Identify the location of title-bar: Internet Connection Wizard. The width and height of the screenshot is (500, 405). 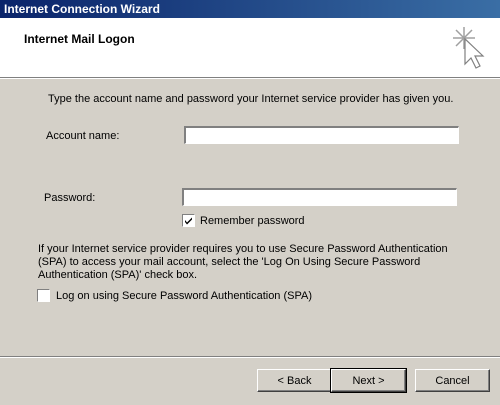
(250, 9).